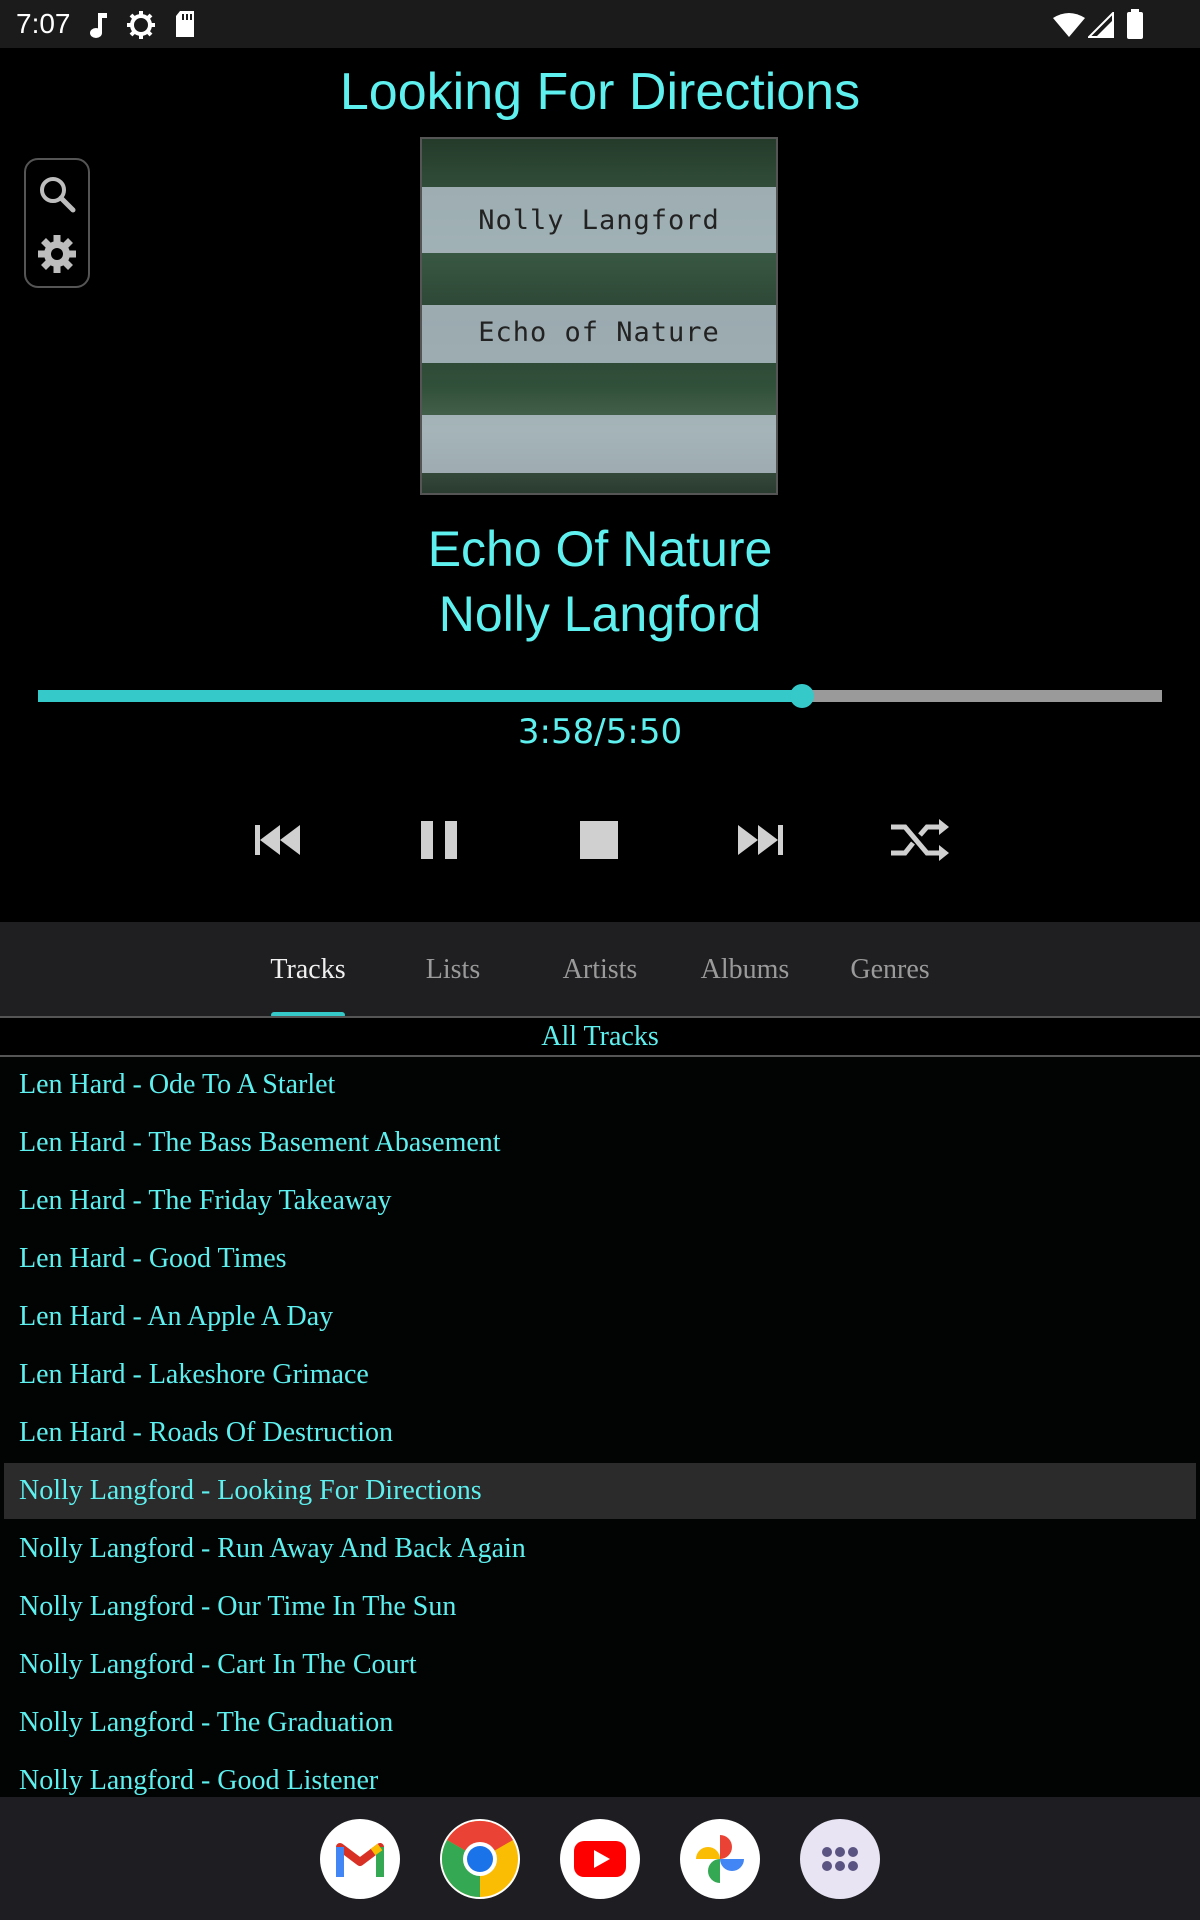 Image resolution: width=1200 pixels, height=1920 pixels. Describe the element at coordinates (250, 1490) in the screenshot. I see `track-label: Nolly Langford - Looking For Directions` at that location.